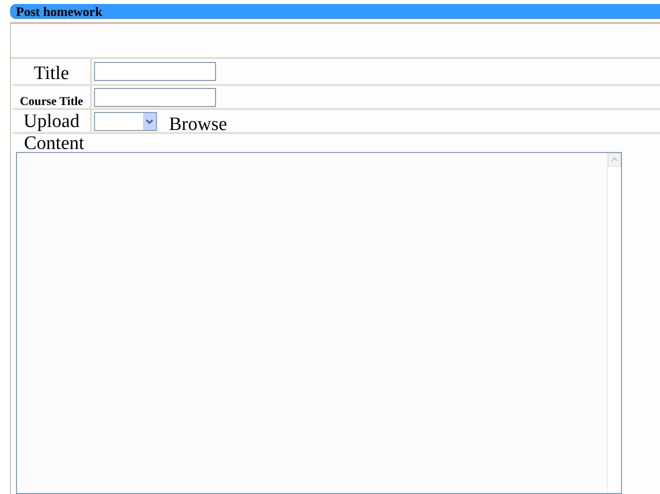 This screenshot has width=660, height=494. Describe the element at coordinates (53, 143) in the screenshot. I see `field-label: Content` at that location.